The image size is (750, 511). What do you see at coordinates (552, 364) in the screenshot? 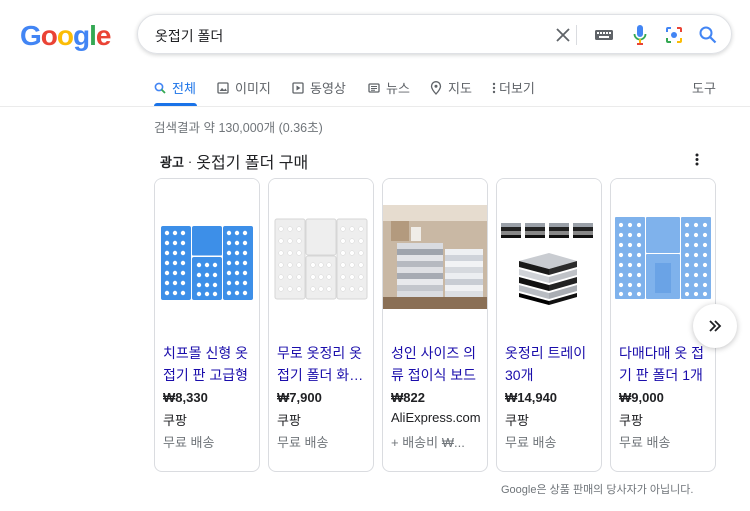
I see `product-title: 옷정리 트레이 30개` at bounding box center [552, 364].